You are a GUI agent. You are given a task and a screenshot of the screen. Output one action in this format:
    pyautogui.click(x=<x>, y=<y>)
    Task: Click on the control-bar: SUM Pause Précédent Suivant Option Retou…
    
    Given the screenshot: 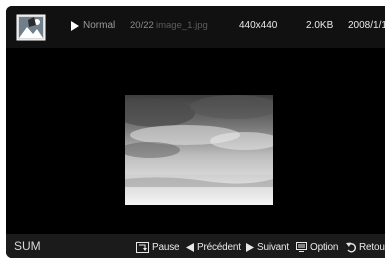 What is the action you would take?
    pyautogui.click(x=195, y=246)
    